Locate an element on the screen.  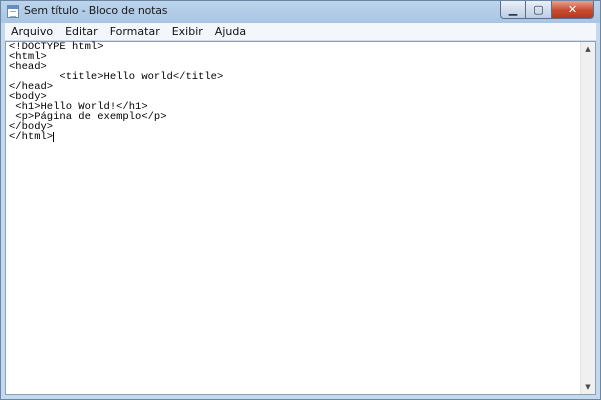
menu-formatar: Formatar is located at coordinates (135, 31).